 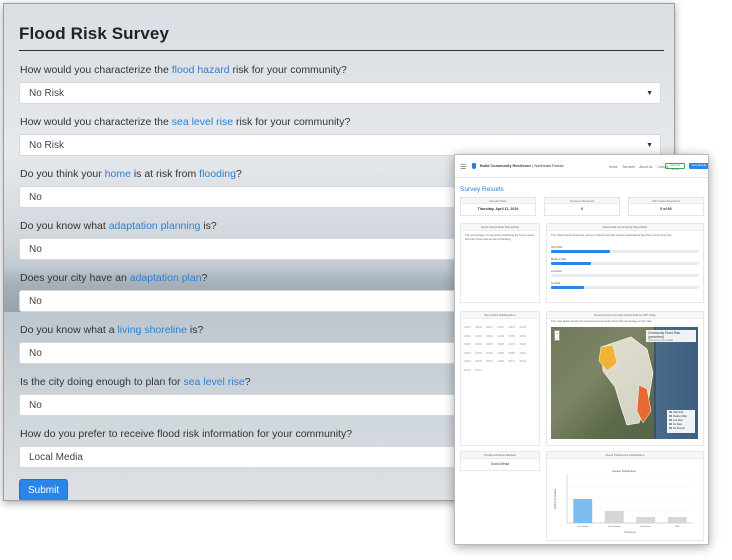 What do you see at coordinates (582, 206) in the screenshot?
I see `stat-surveys-received: Surveys Received 0` at bounding box center [582, 206].